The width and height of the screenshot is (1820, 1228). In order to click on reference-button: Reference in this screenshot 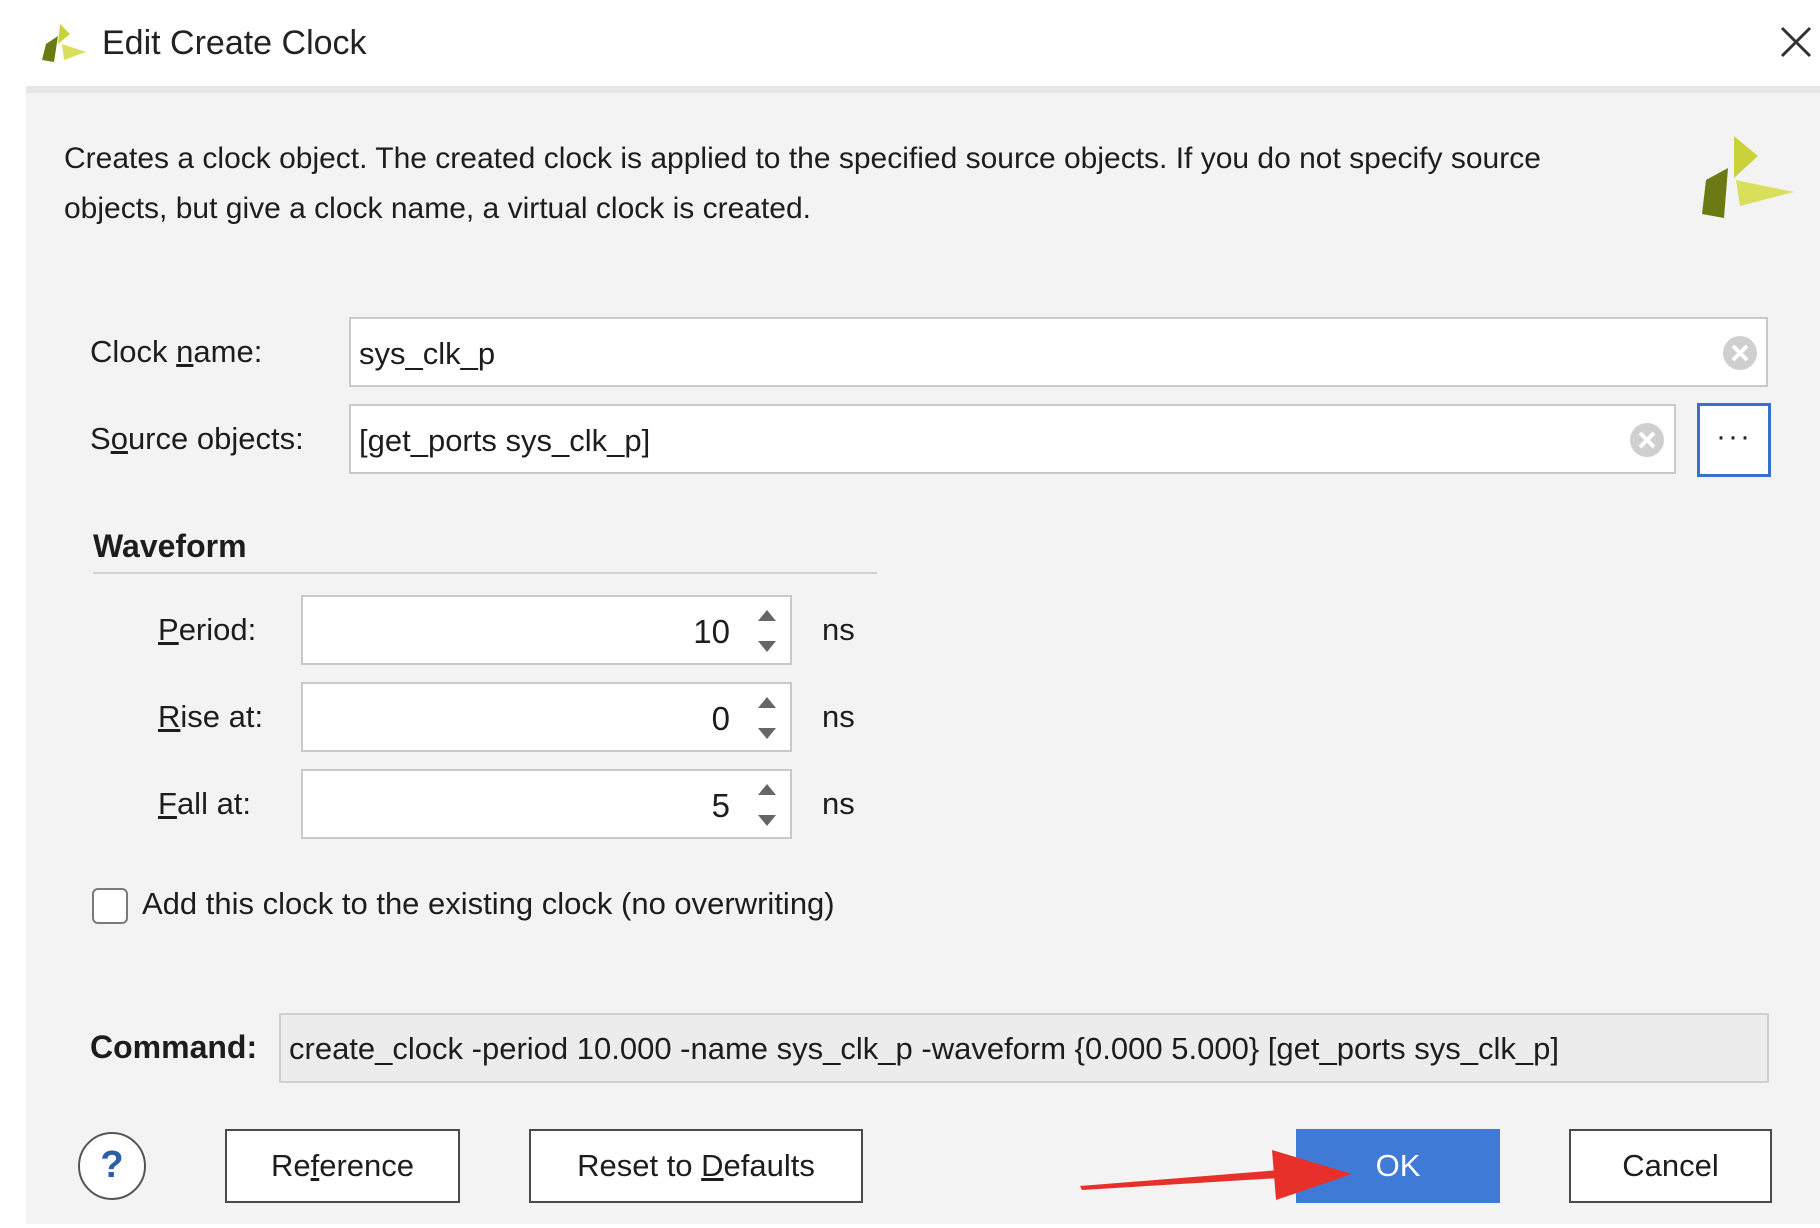, I will do `click(342, 1166)`.